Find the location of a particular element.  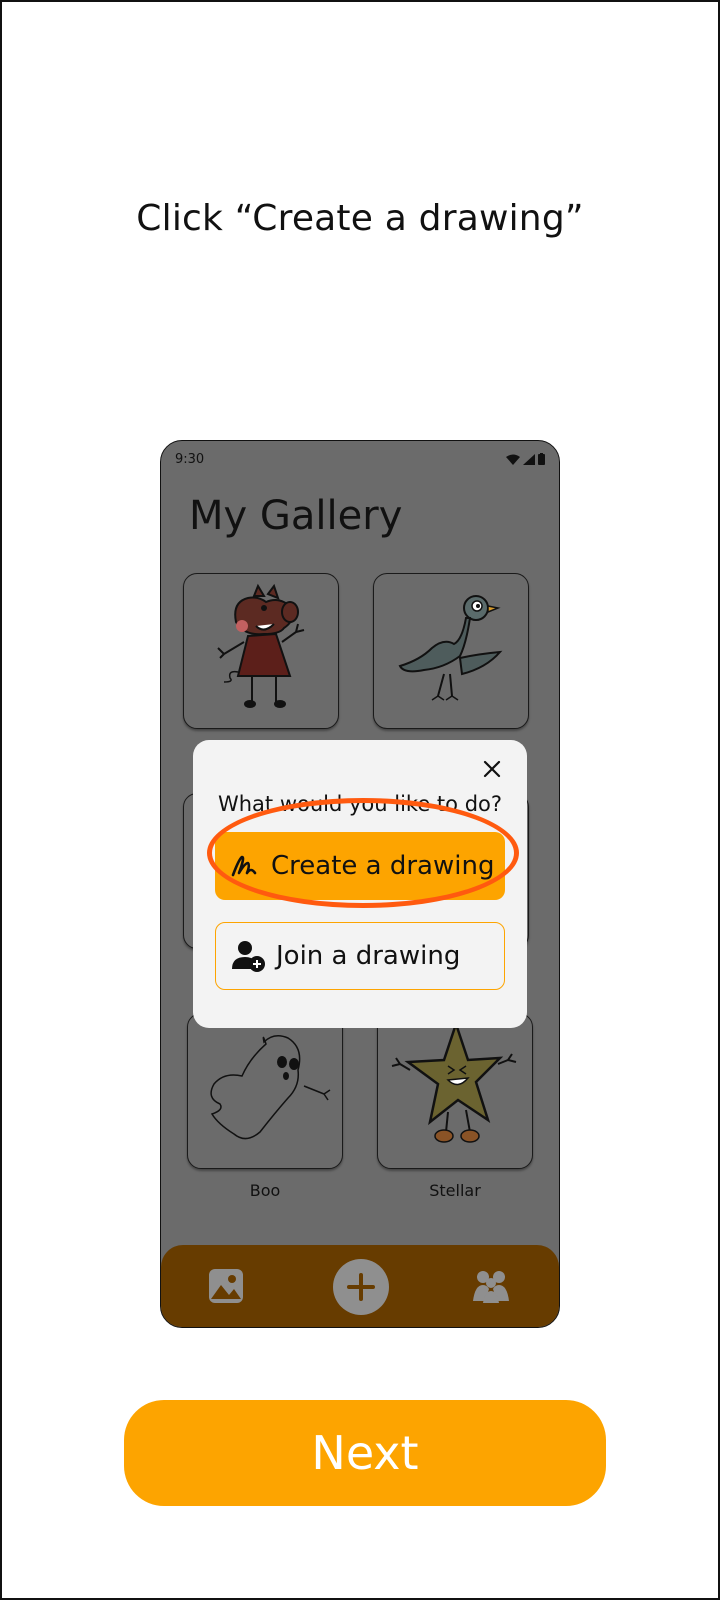

status-time: 9:30 is located at coordinates (190, 459).